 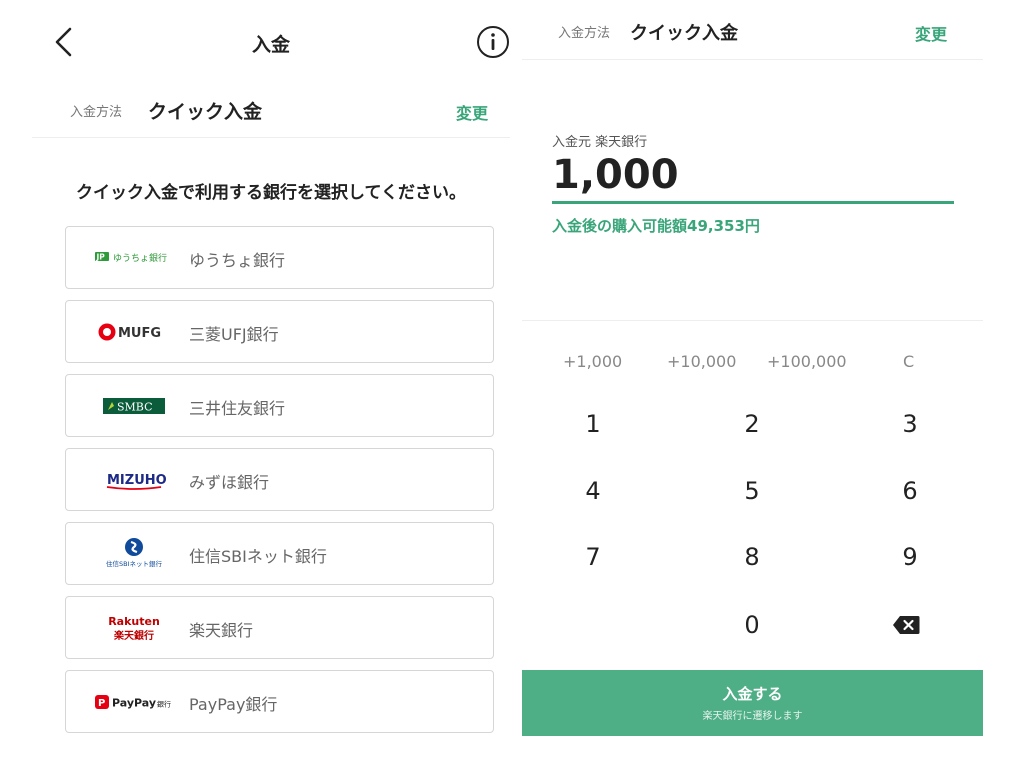 I want to click on key-2: 2, so click(x=752, y=424).